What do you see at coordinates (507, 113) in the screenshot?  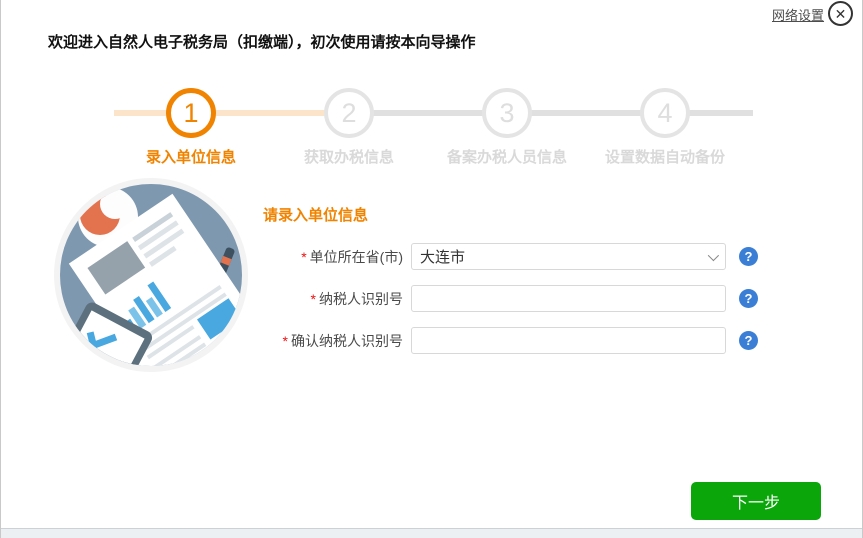 I see `step-3-circle: 3` at bounding box center [507, 113].